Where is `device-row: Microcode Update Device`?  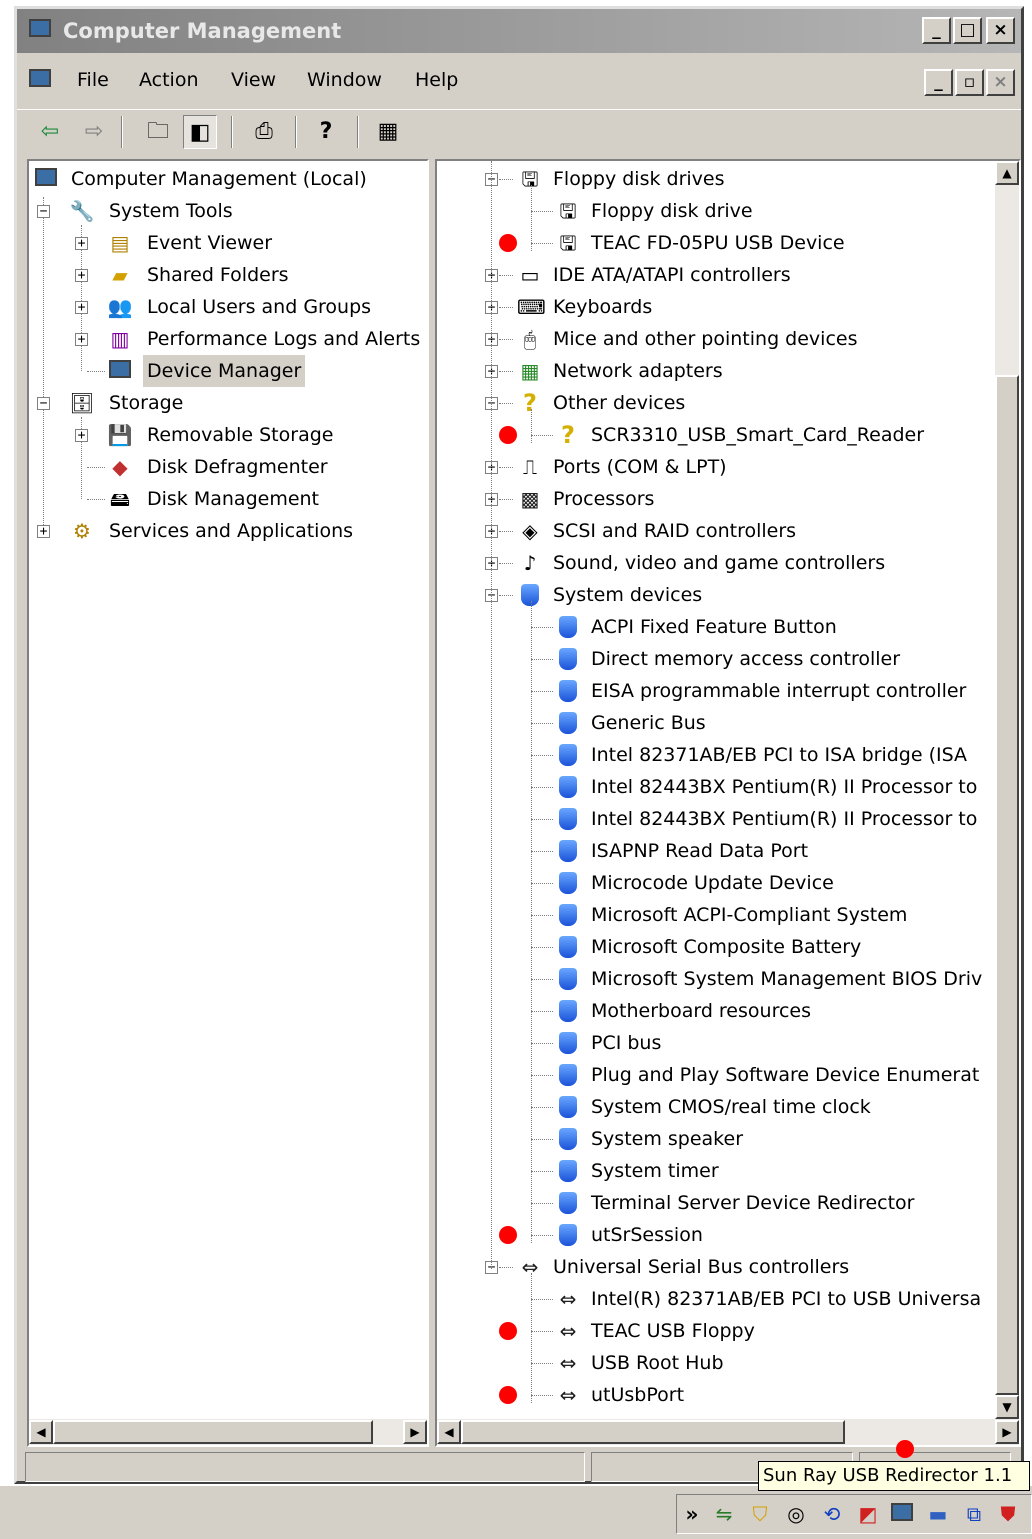
device-row: Microcode Update Device is located at coordinates (717, 883).